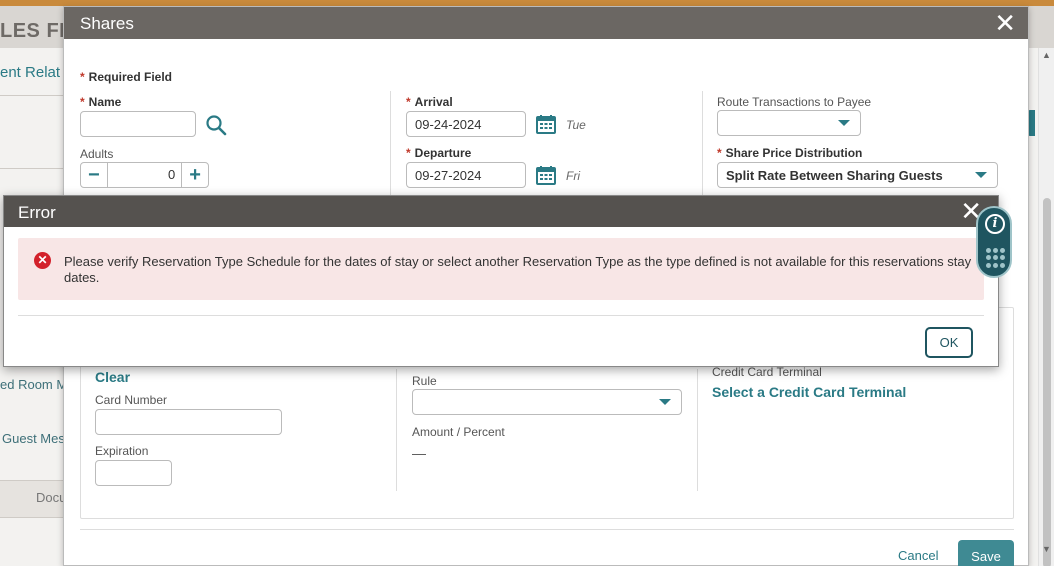  What do you see at coordinates (1046, 549) in the screenshot?
I see `scroll-down-icon: ▼` at bounding box center [1046, 549].